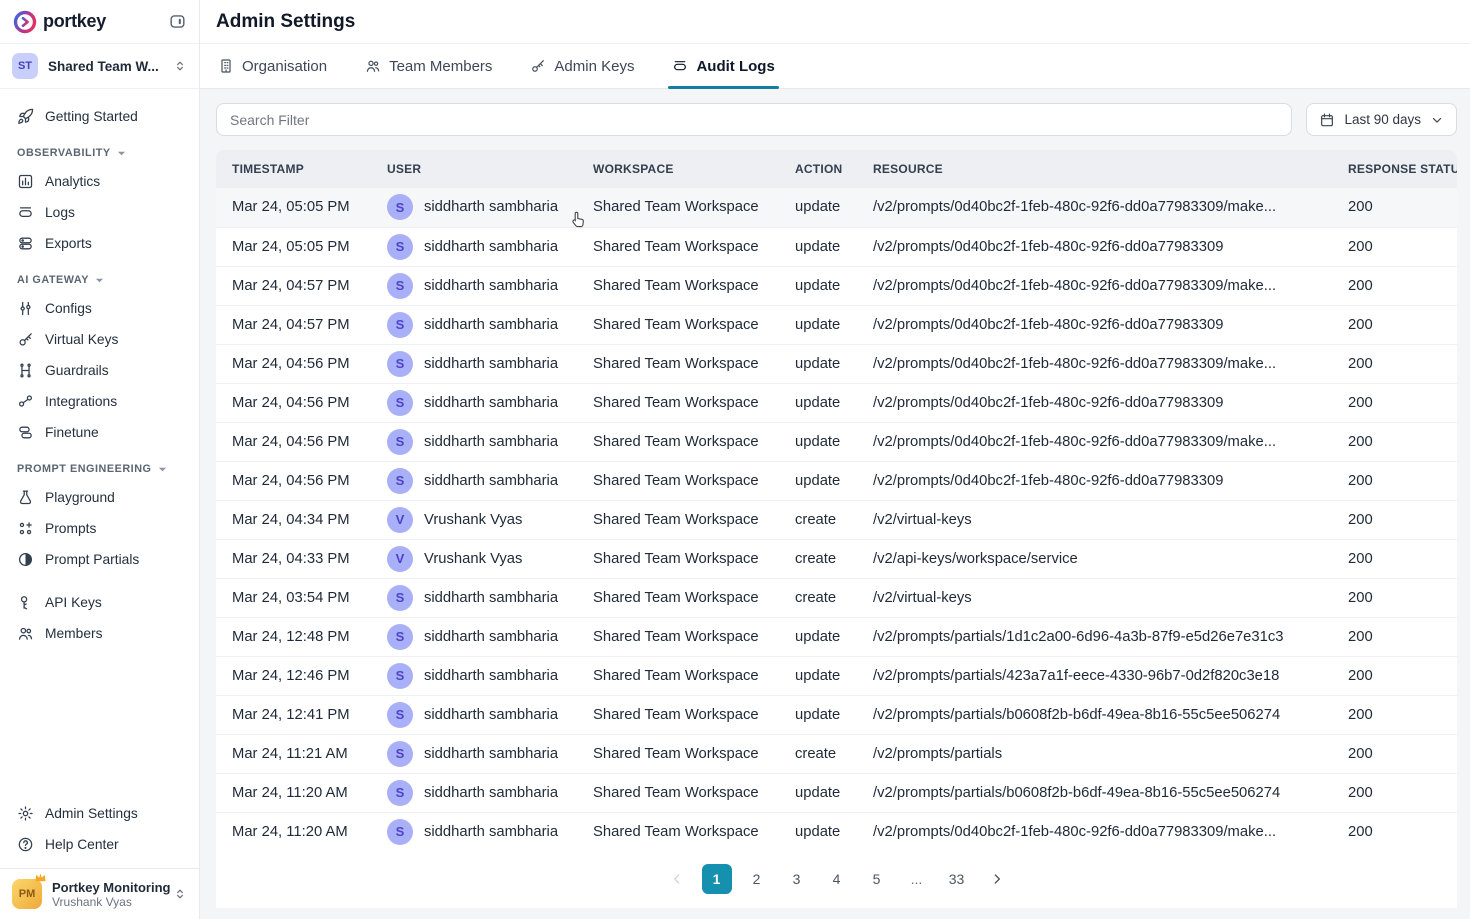  Describe the element at coordinates (77, 370) in the screenshot. I see `sidebar-item-label: Guardrails` at that location.